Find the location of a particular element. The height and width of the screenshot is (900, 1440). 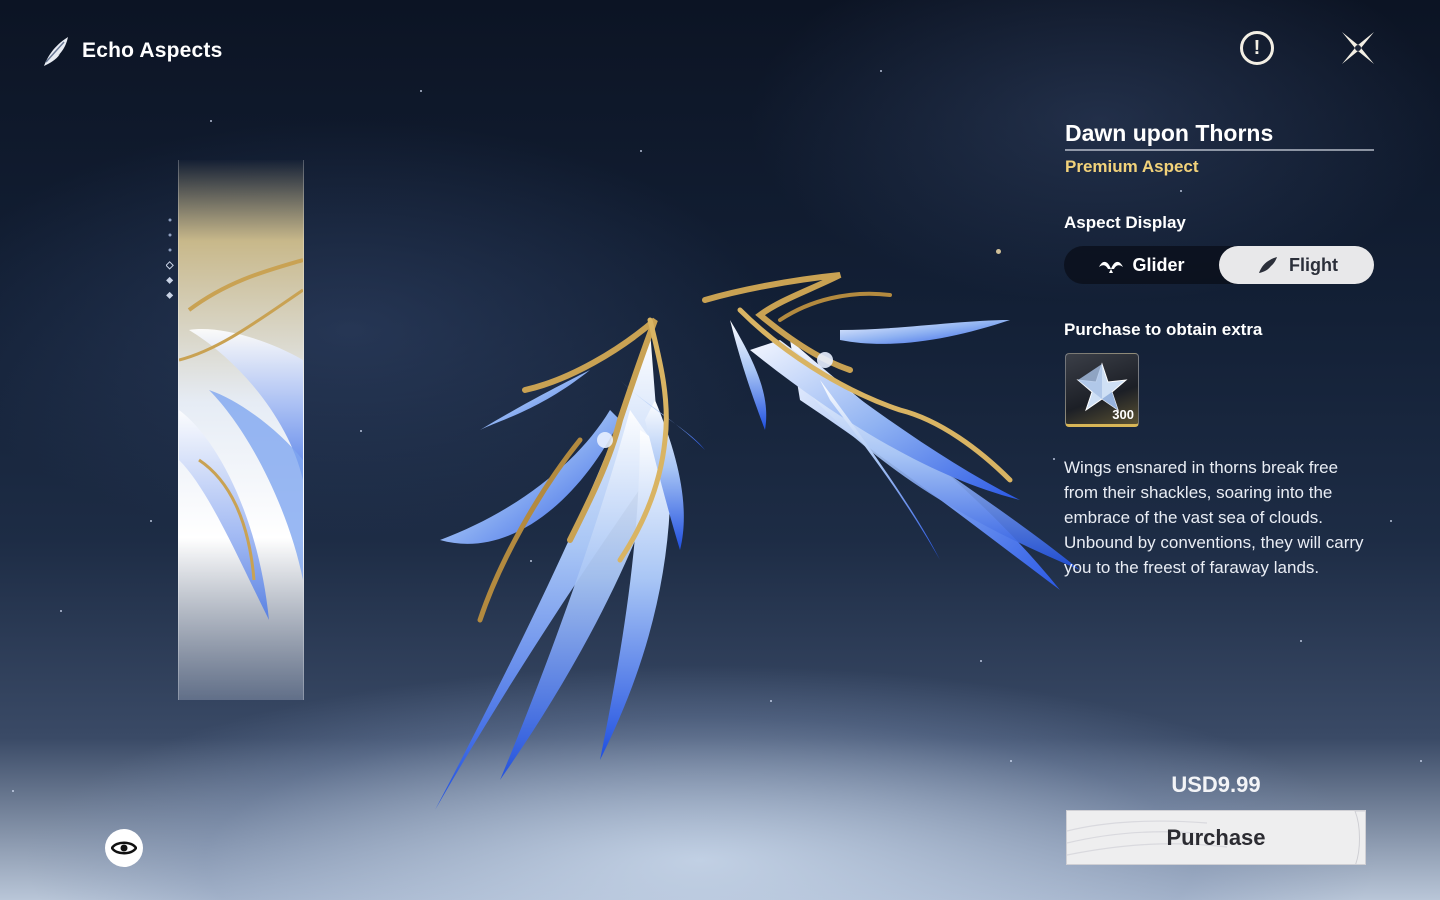

purchase-button: Purchase is located at coordinates (1216, 837).